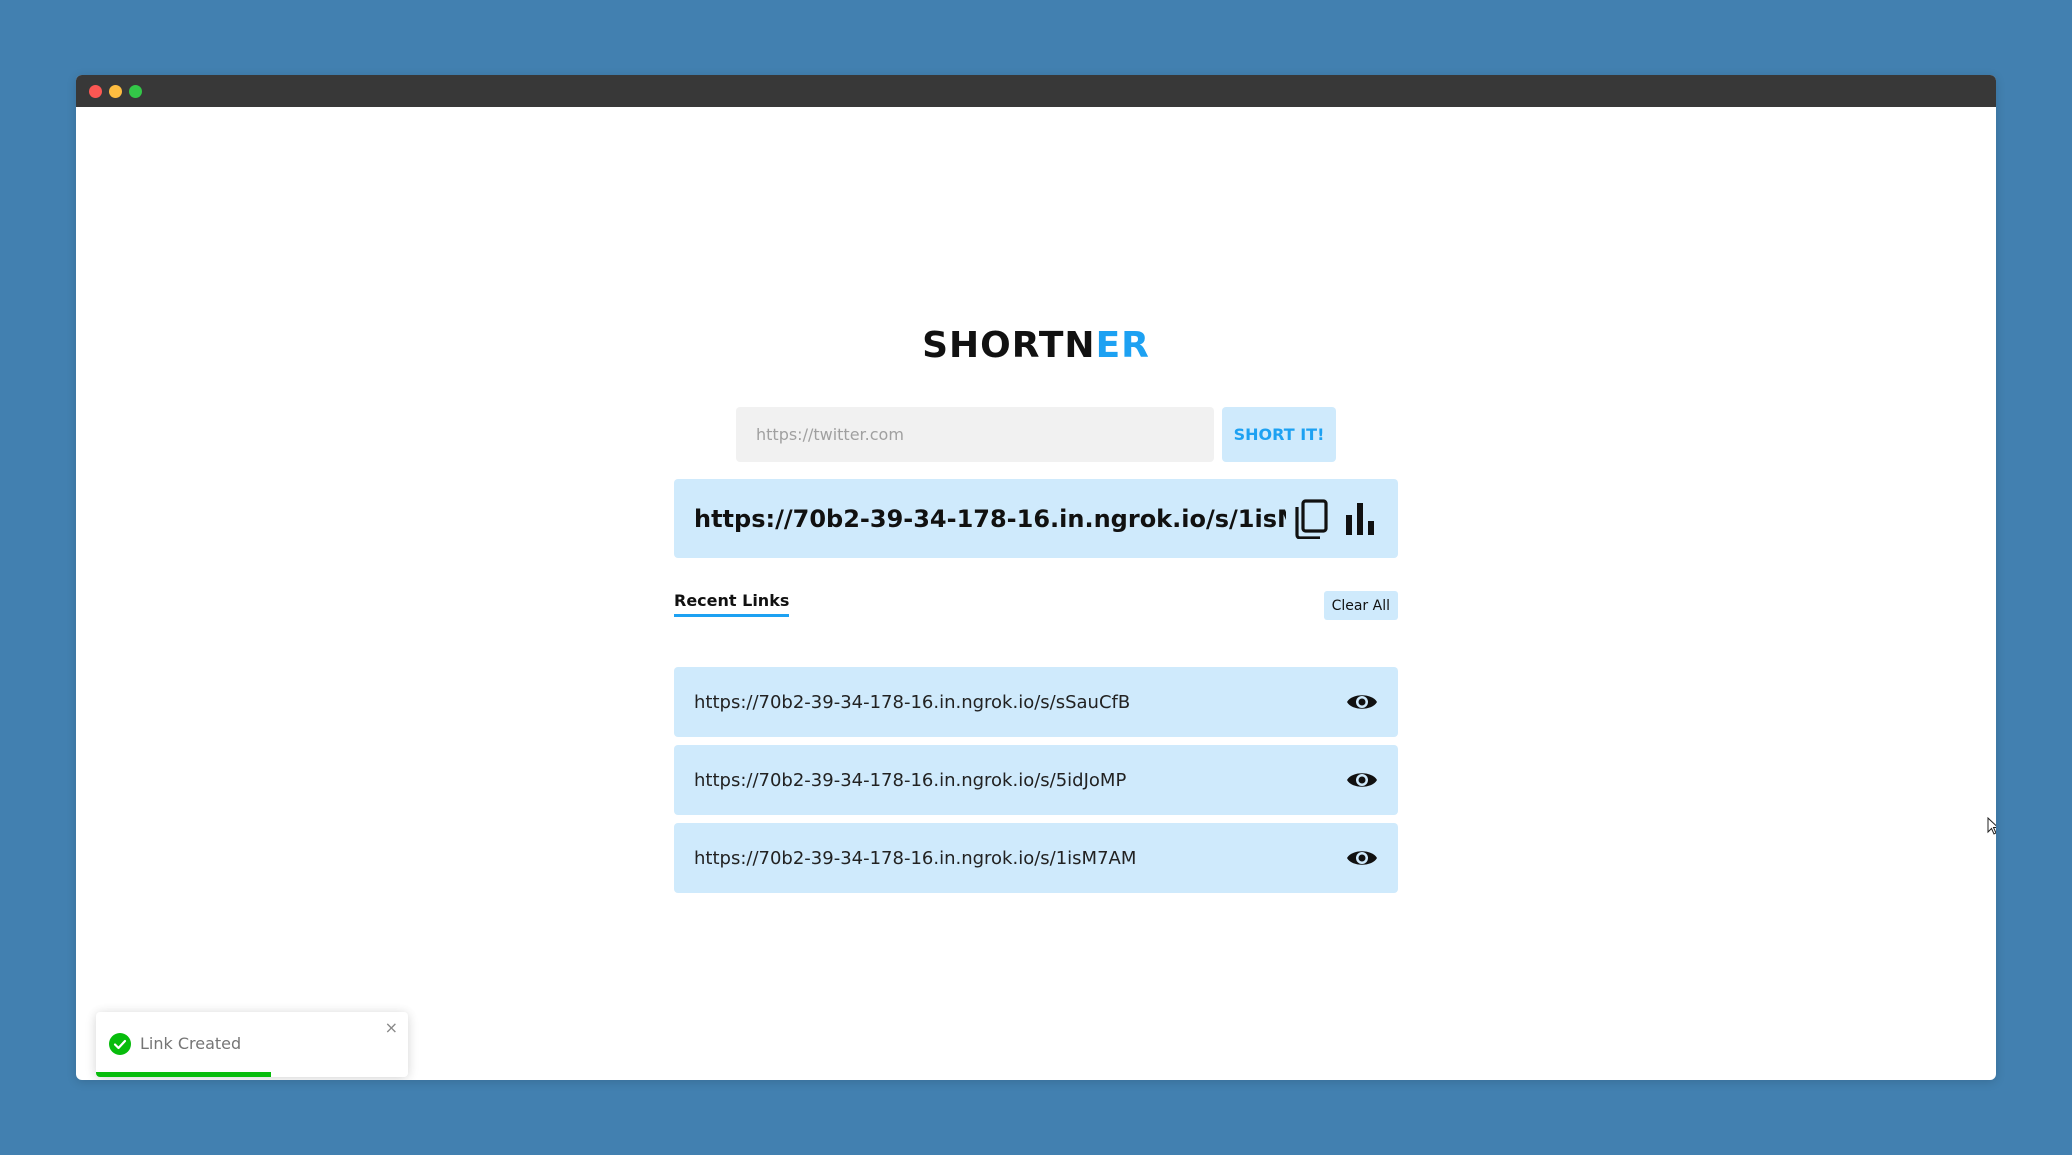  What do you see at coordinates (1361, 519) in the screenshot?
I see `bar-chart-icon` at bounding box center [1361, 519].